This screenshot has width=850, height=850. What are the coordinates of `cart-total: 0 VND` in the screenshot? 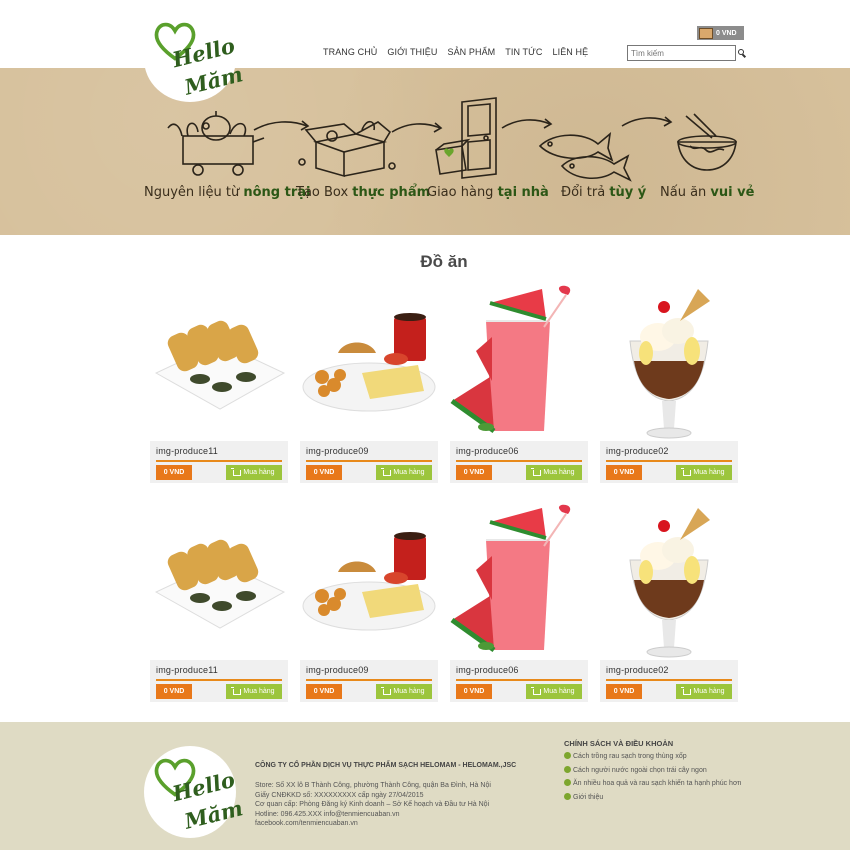 It's located at (726, 33).